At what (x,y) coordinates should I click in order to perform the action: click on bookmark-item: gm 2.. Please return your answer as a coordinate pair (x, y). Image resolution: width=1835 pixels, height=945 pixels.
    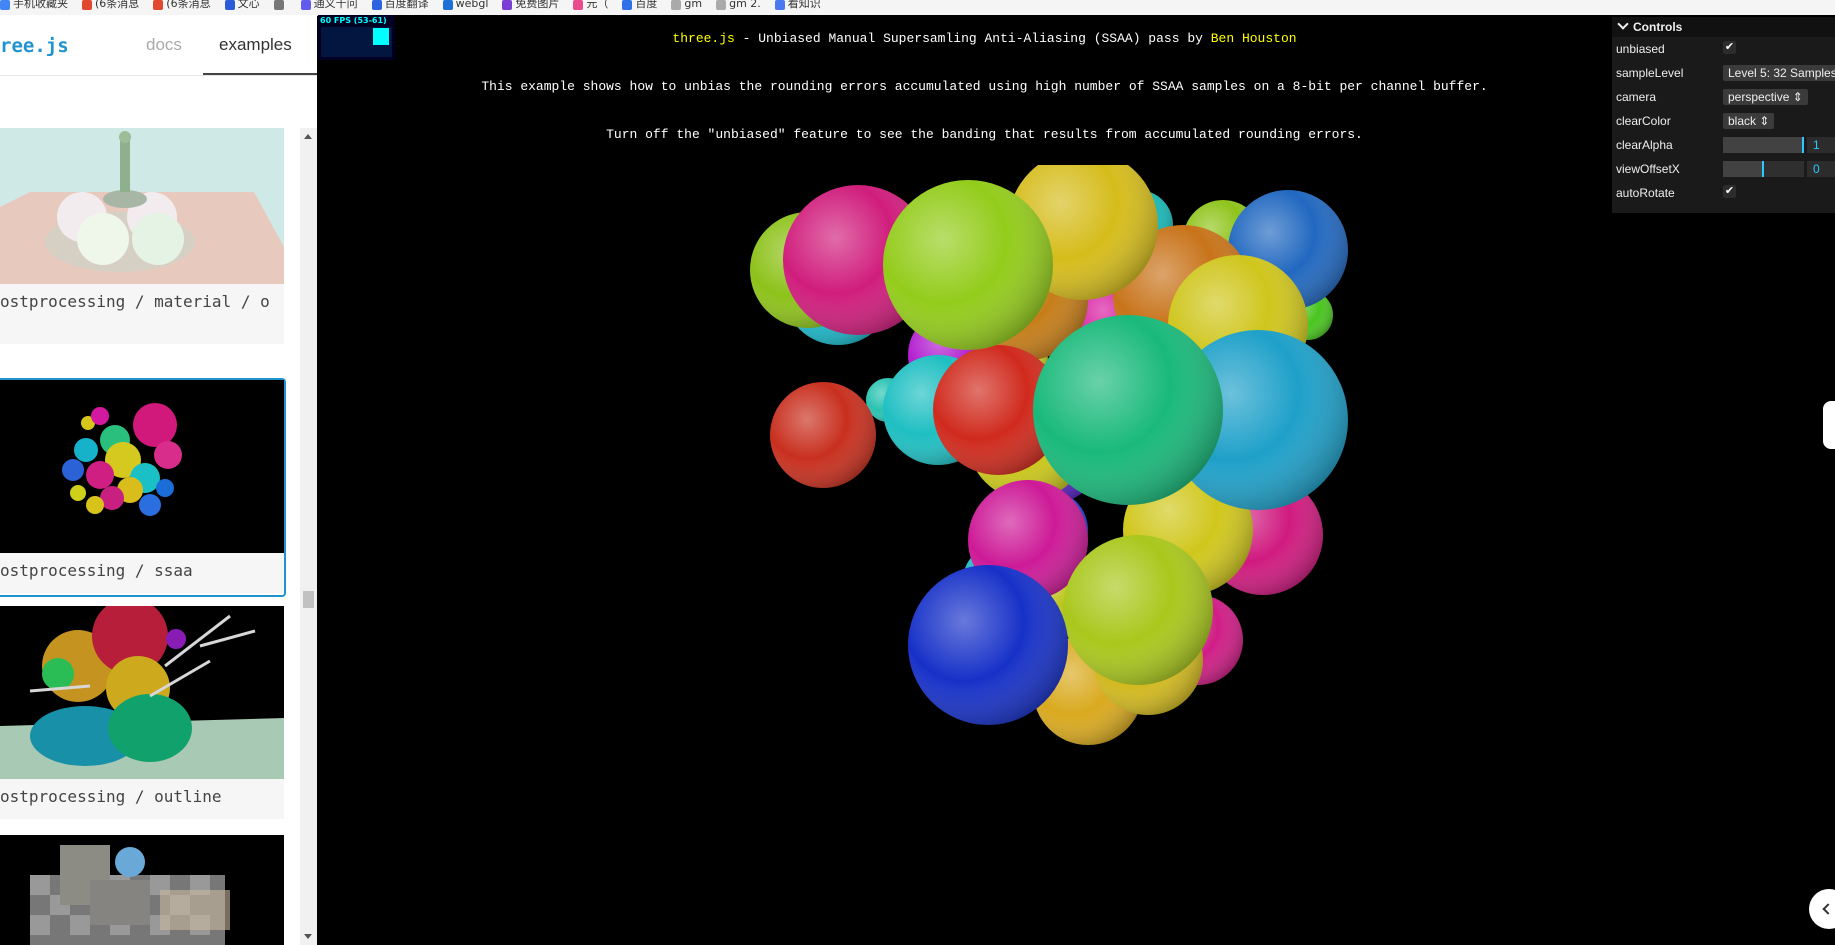
    Looking at the image, I should click on (738, 5).